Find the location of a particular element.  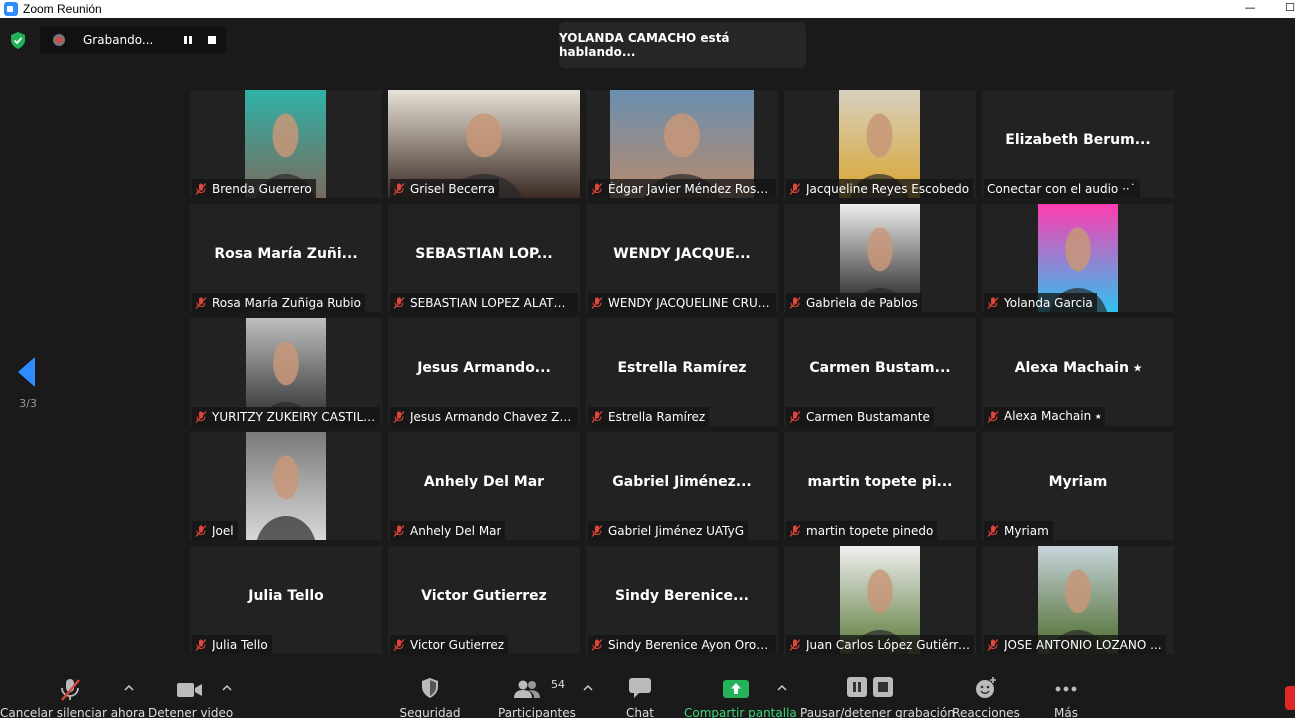

encryption-shield-icon is located at coordinates (18, 40).